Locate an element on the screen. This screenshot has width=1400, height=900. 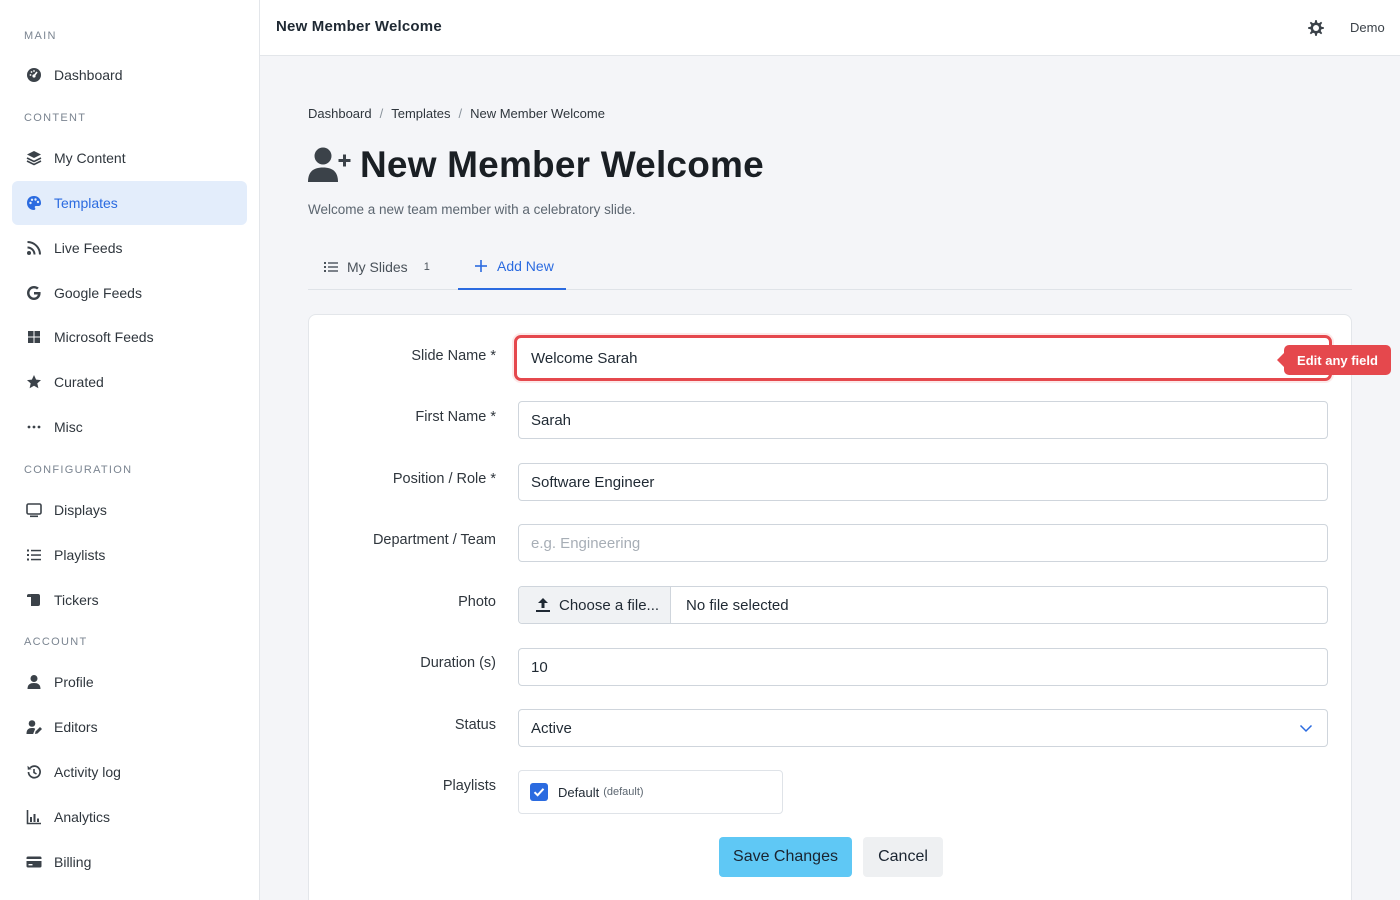
windows-icon is located at coordinates (34, 337).